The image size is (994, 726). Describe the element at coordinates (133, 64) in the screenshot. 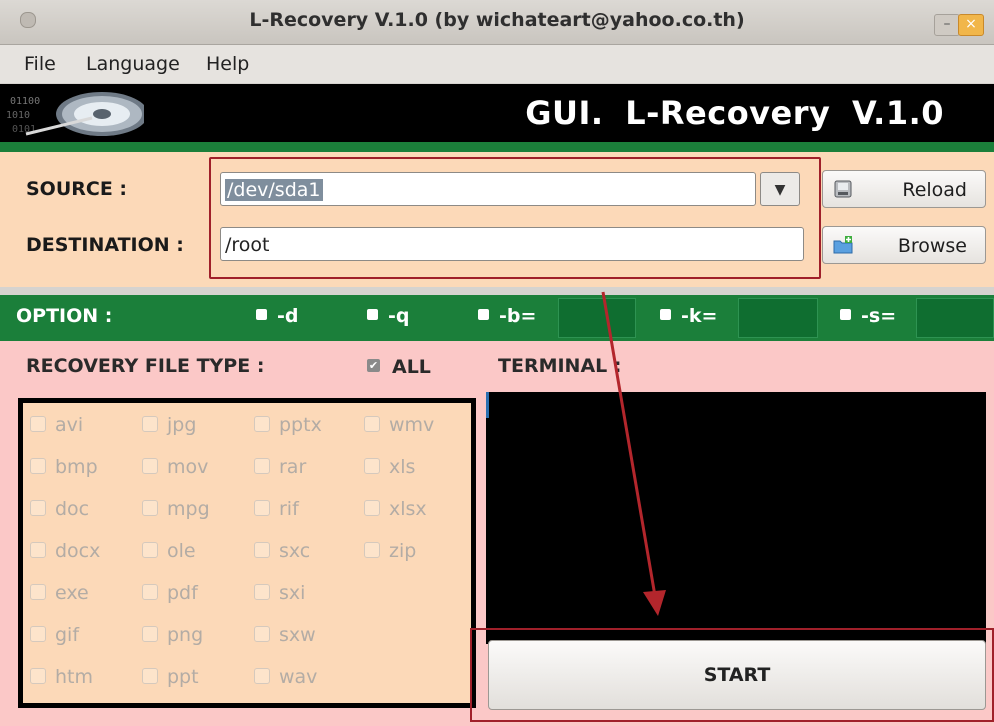

I see `menu-language: Language` at that location.